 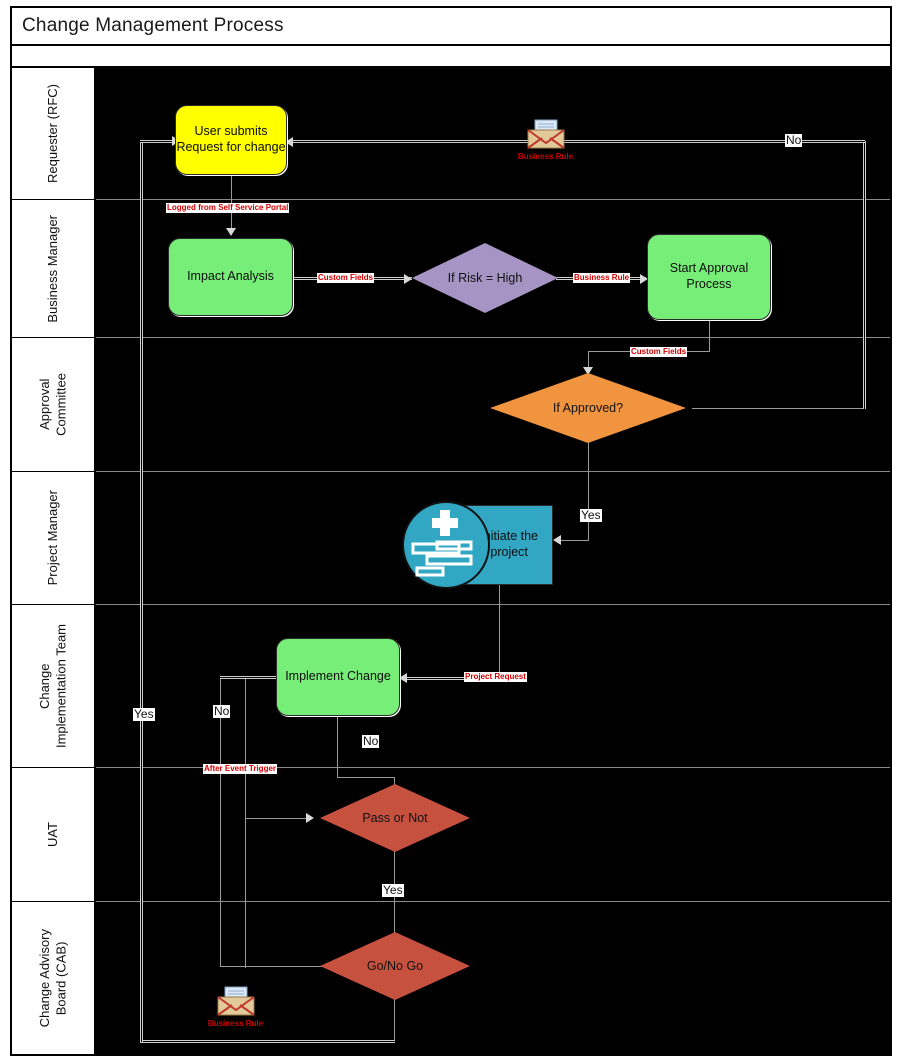 What do you see at coordinates (778, 408) in the screenshot?
I see `connector-no-right` at bounding box center [778, 408].